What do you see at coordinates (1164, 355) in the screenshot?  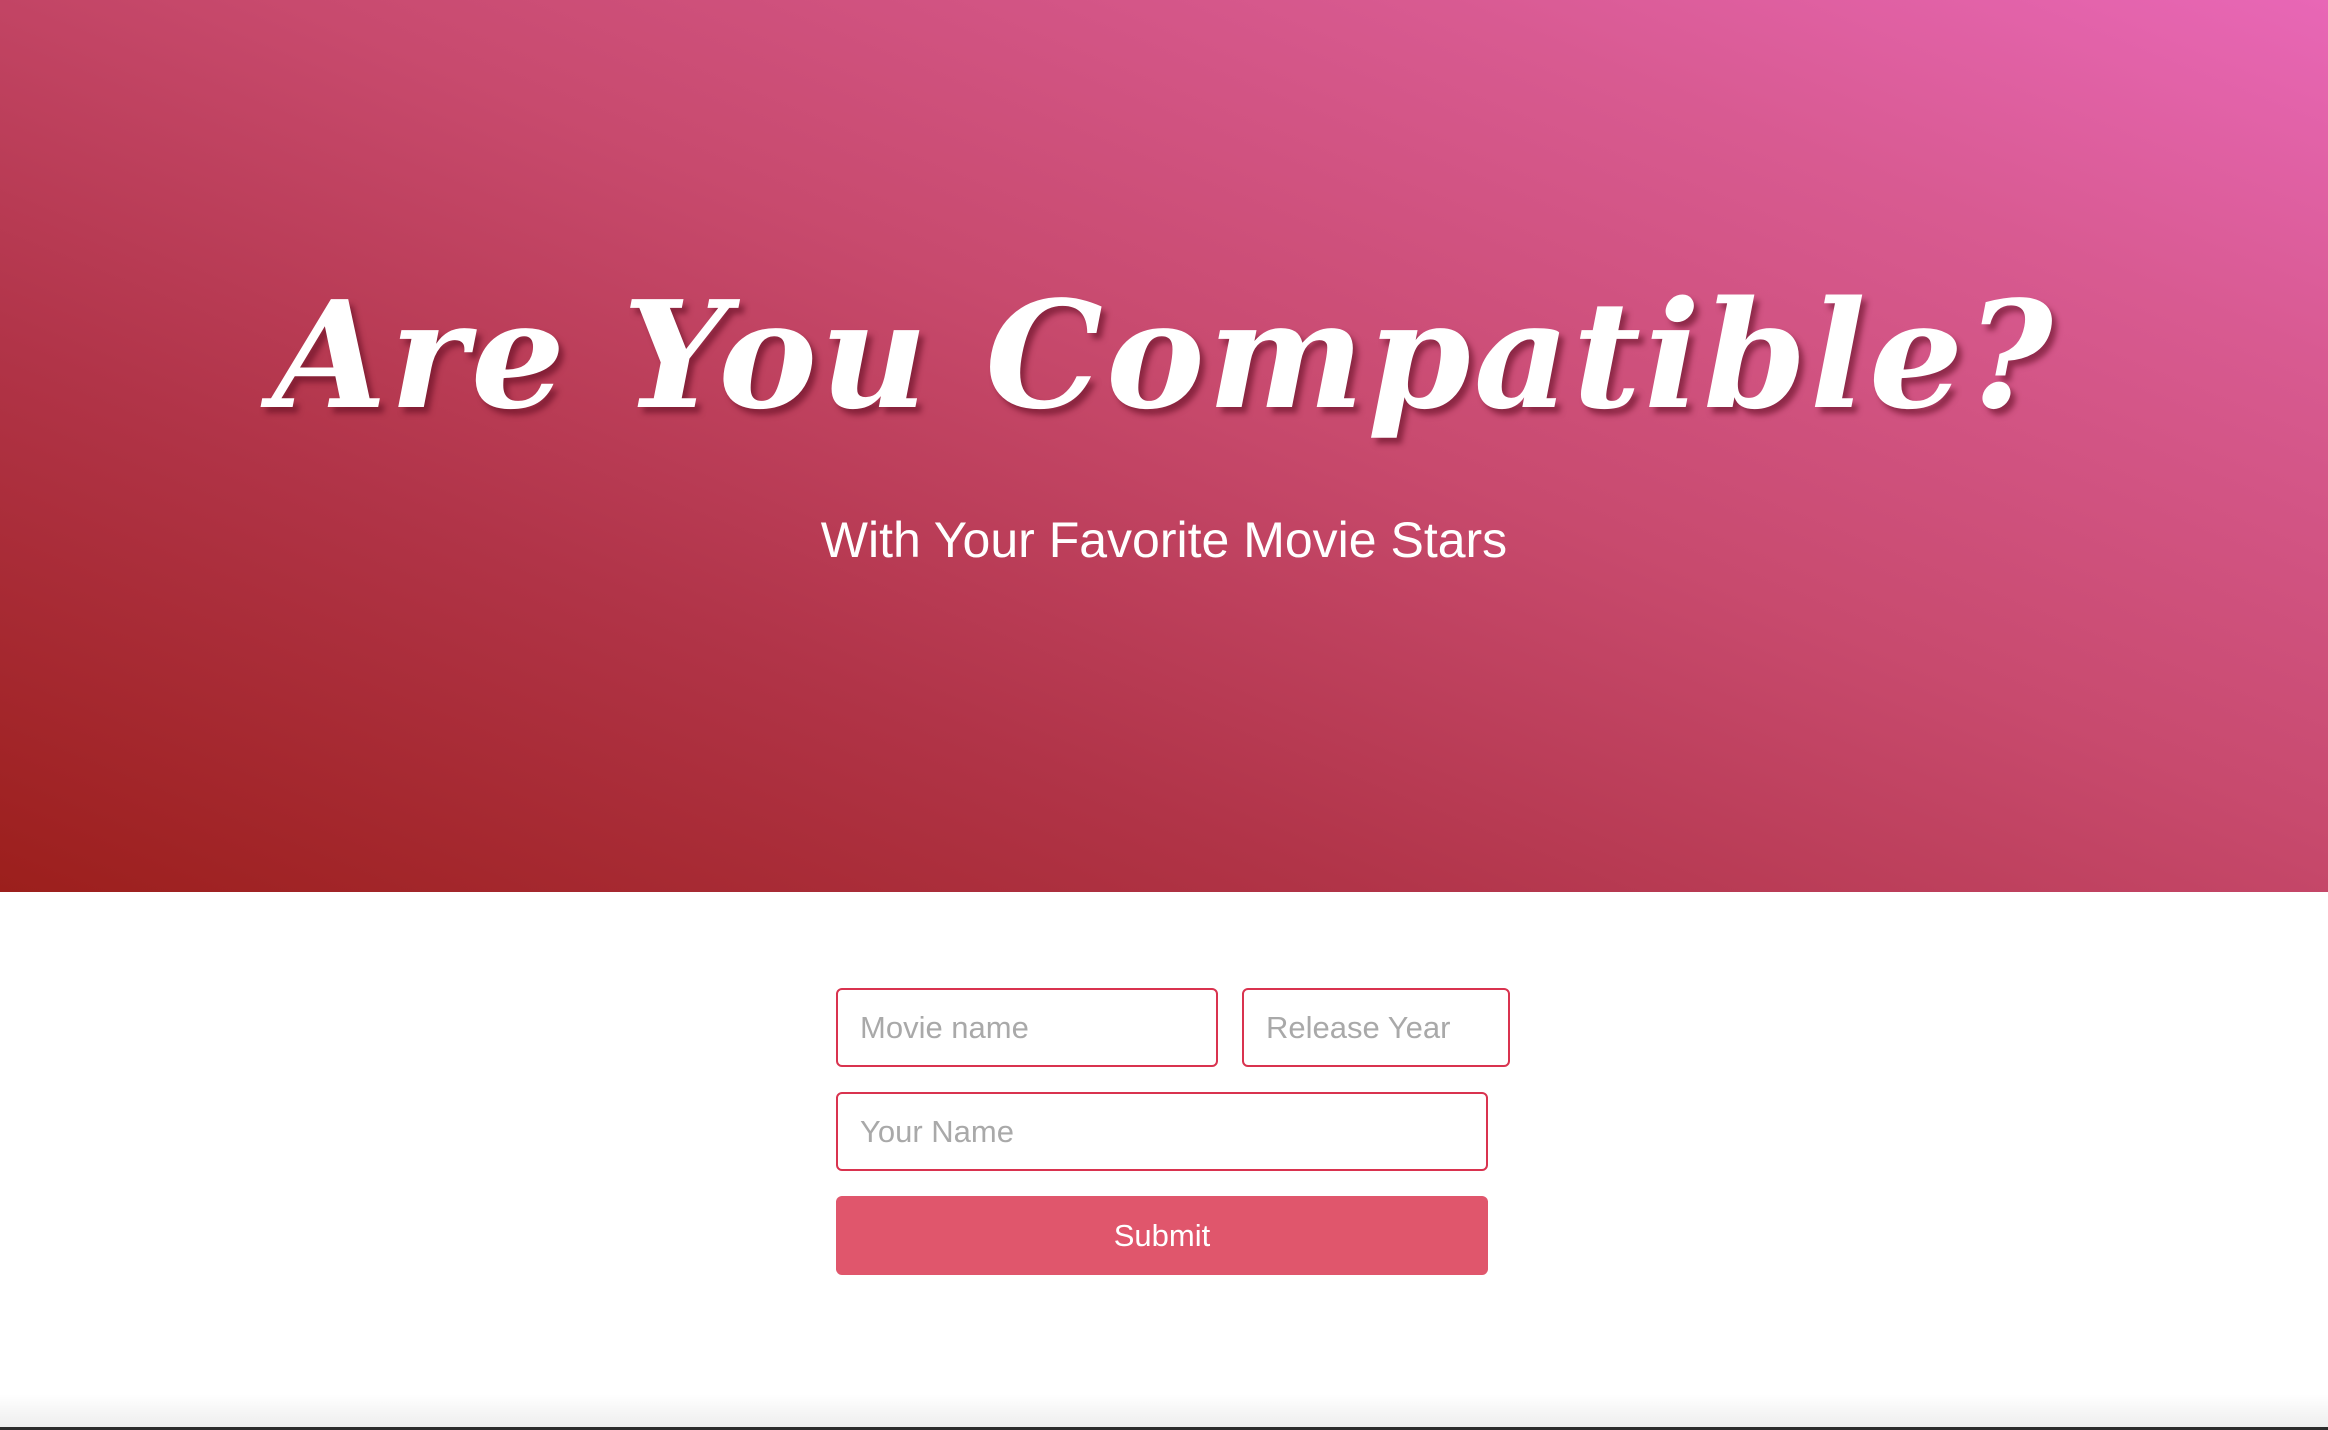 I see `page-title: Are You Compatible?` at bounding box center [1164, 355].